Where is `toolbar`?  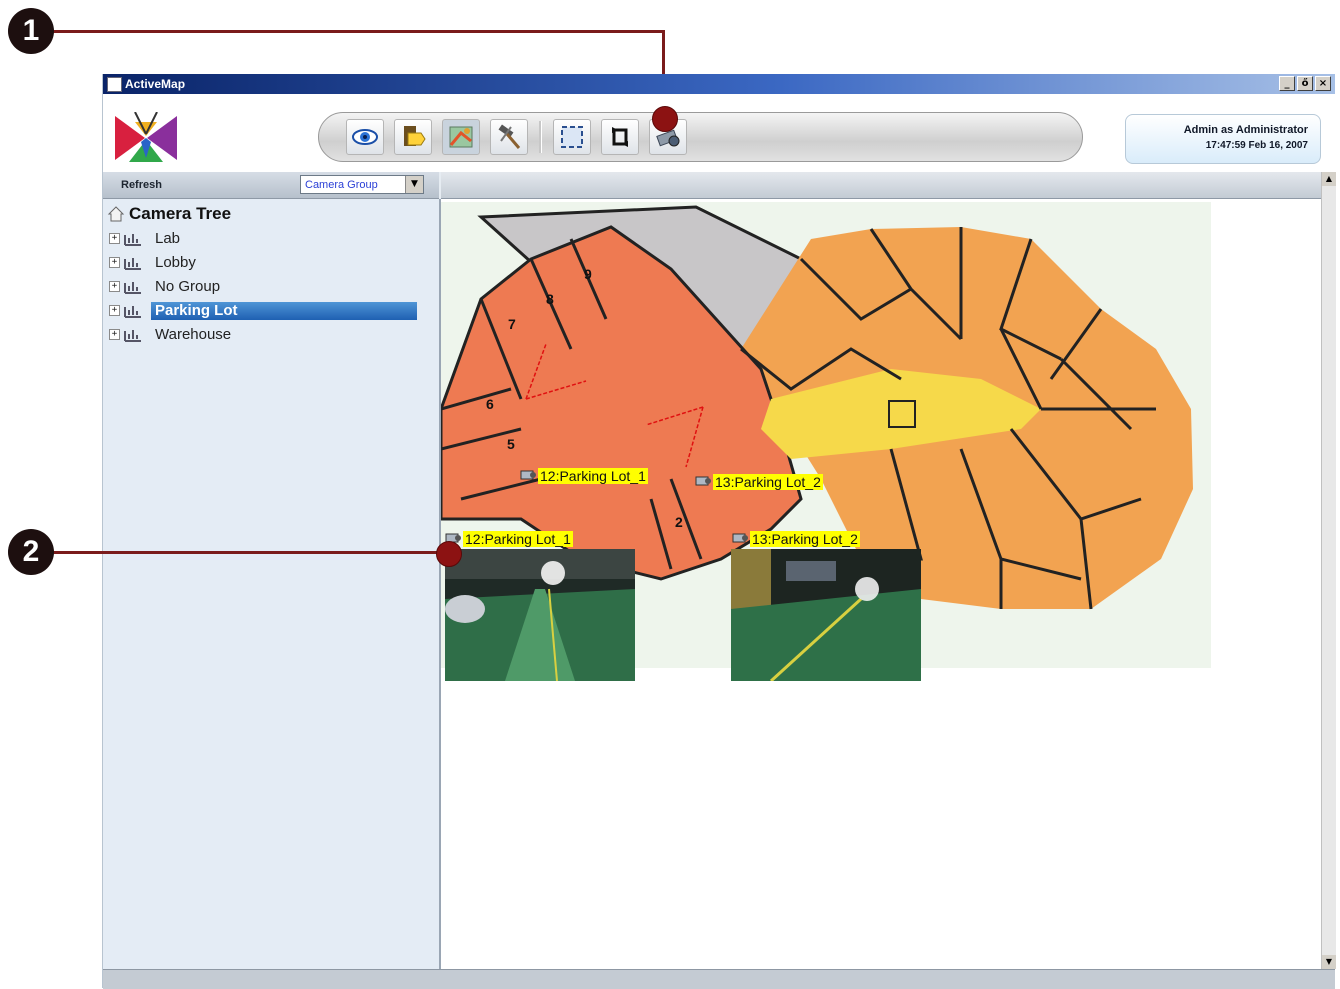 toolbar is located at coordinates (700, 137).